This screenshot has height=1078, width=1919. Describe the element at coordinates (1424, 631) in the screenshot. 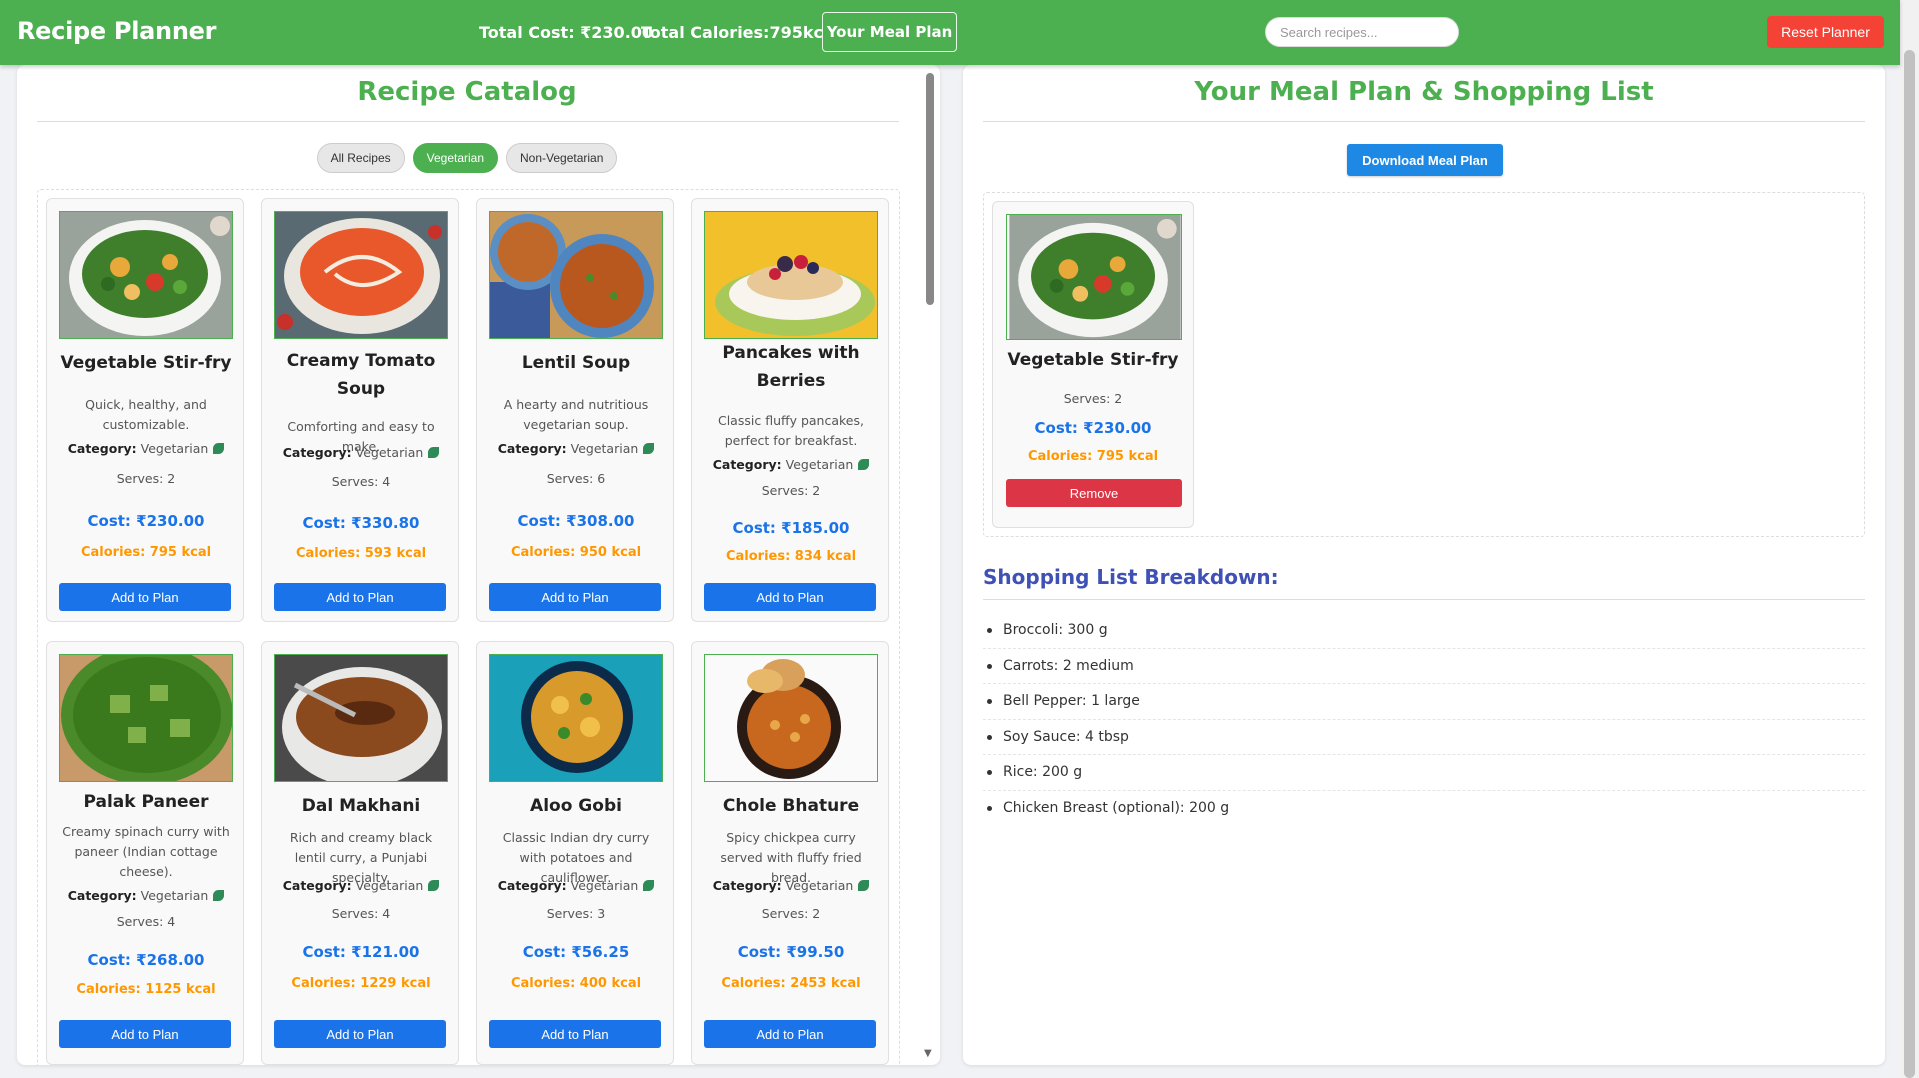

I see `shopping-list-item: Broccoli: 300 g` at that location.